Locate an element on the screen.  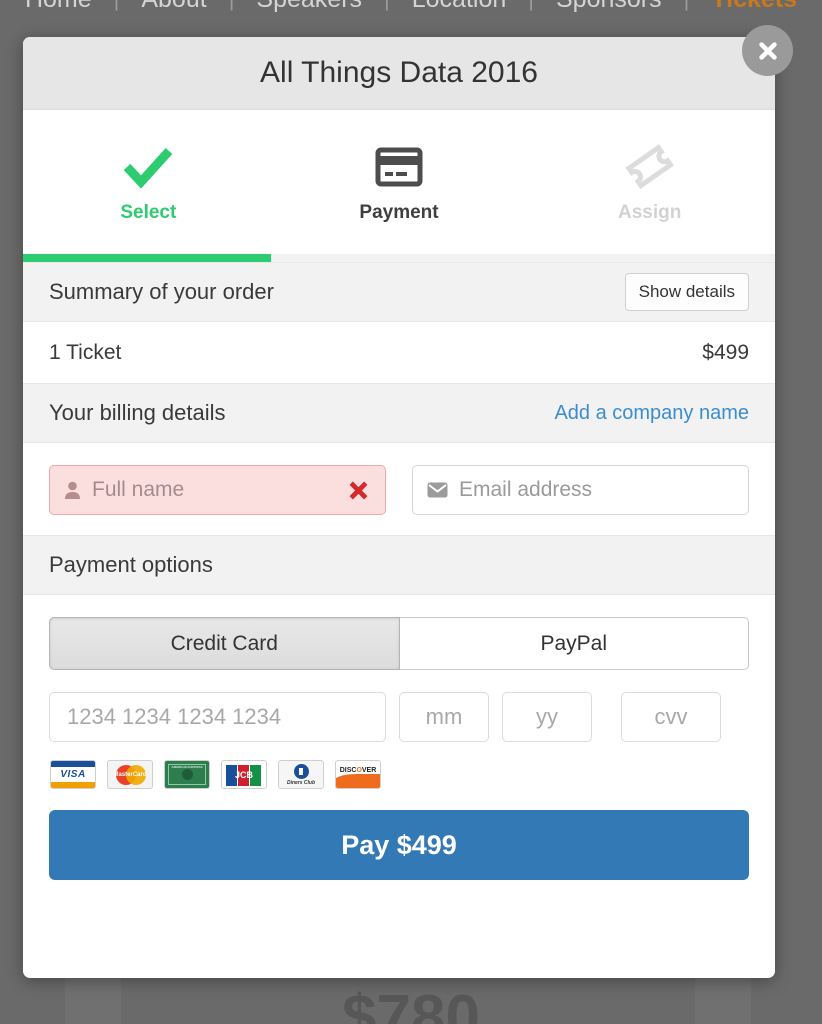
tab-credit-card: Credit Card is located at coordinates (224, 643).